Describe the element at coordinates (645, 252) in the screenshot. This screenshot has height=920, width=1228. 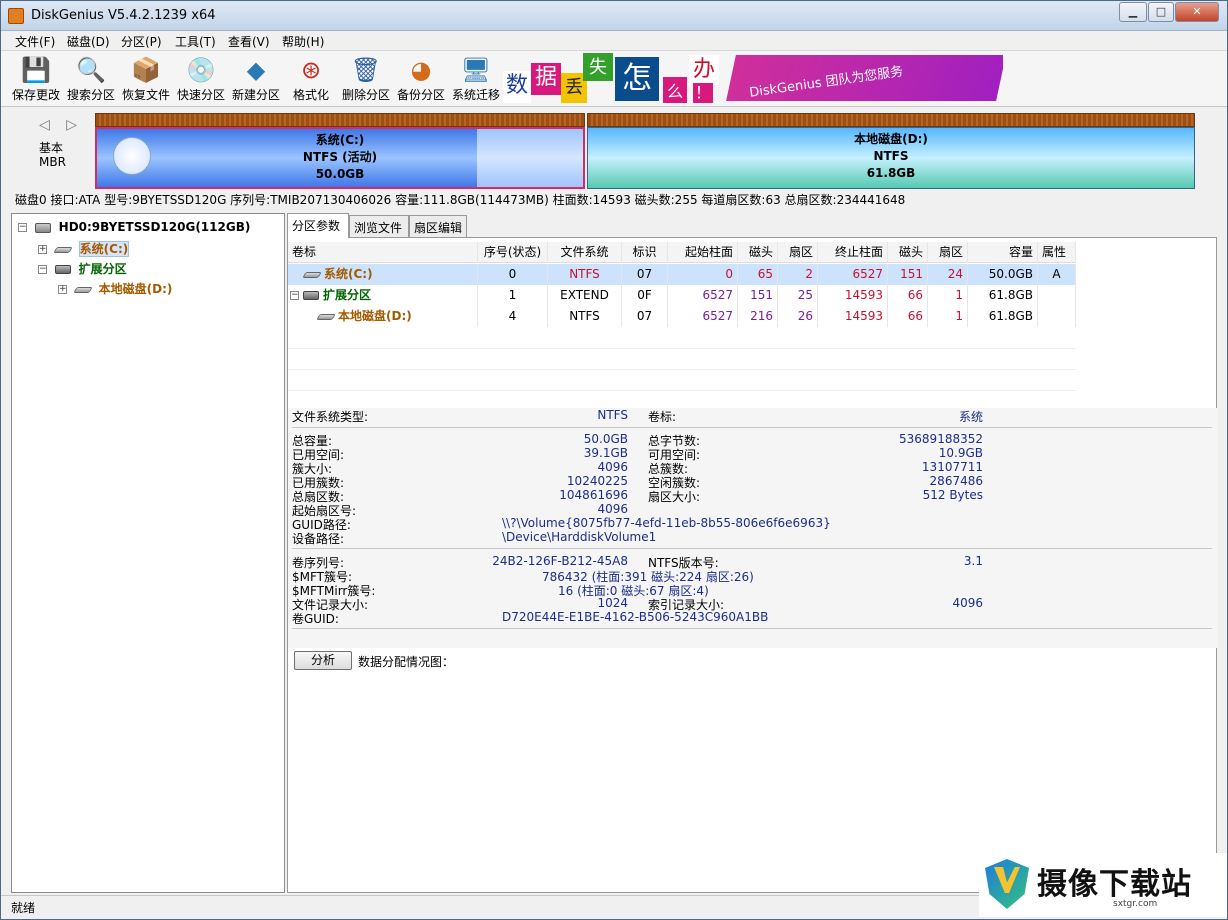
I see `col-header: 标识` at that location.